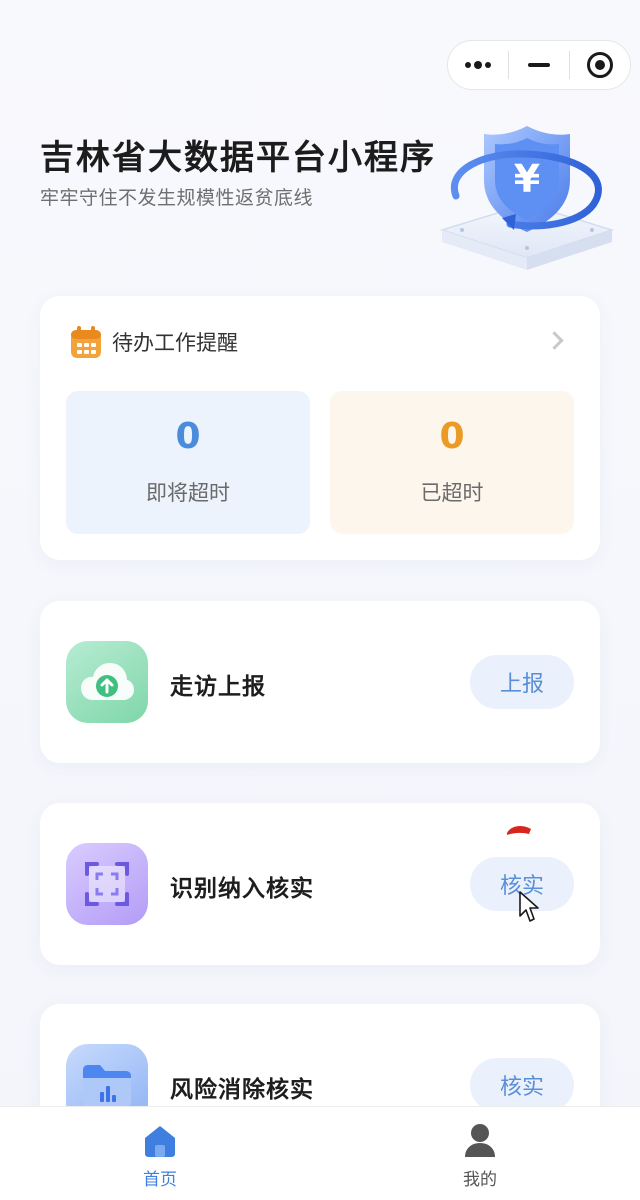  Describe the element at coordinates (107, 682) in the screenshot. I see `cloud-upload-icon` at that location.